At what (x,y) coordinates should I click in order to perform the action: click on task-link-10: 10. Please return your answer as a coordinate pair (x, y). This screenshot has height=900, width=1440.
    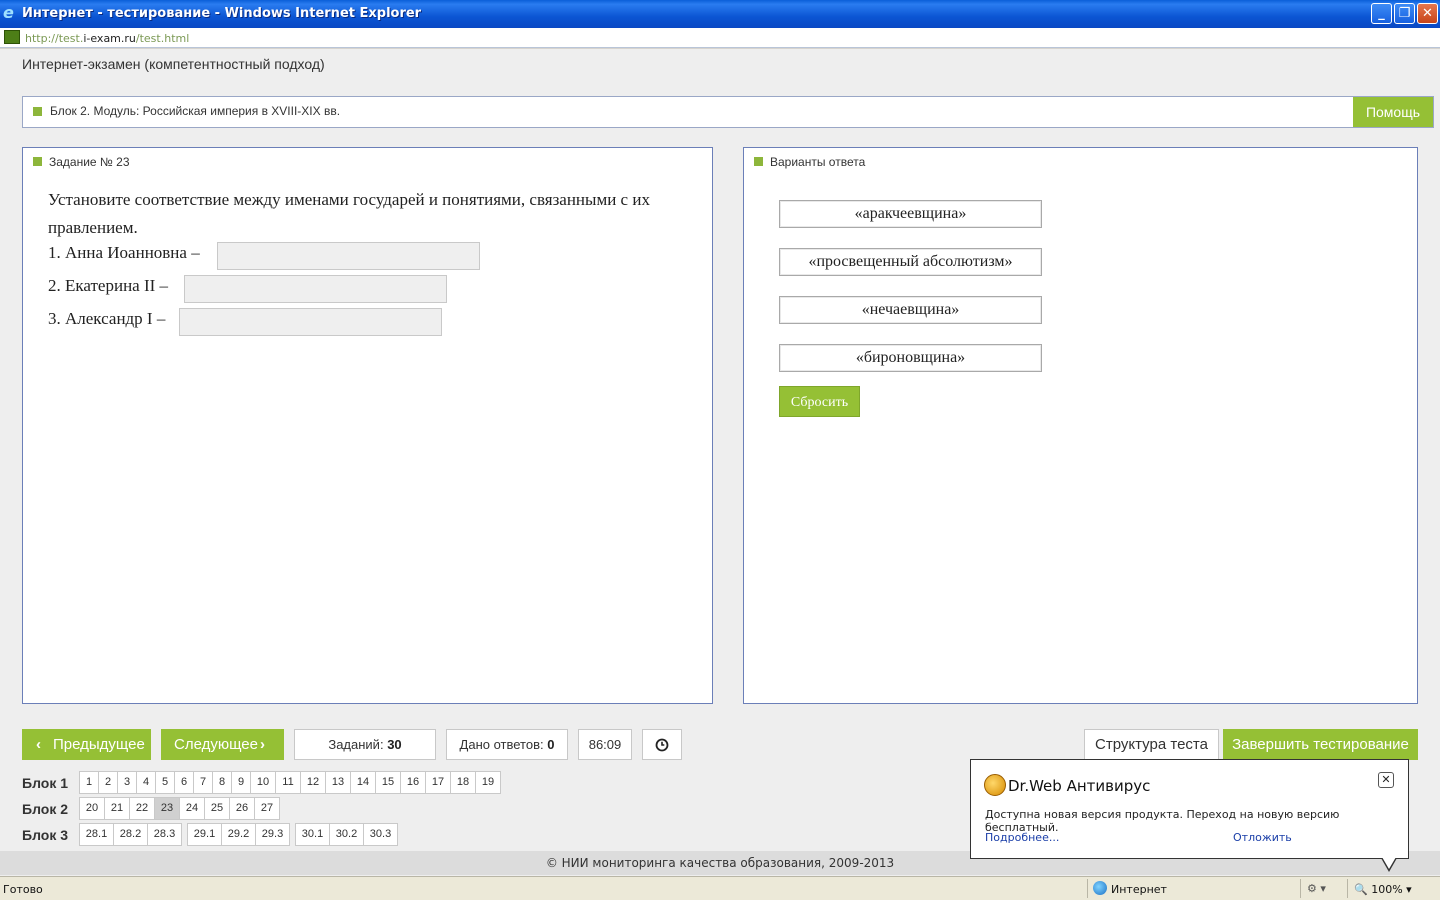
    Looking at the image, I should click on (263, 782).